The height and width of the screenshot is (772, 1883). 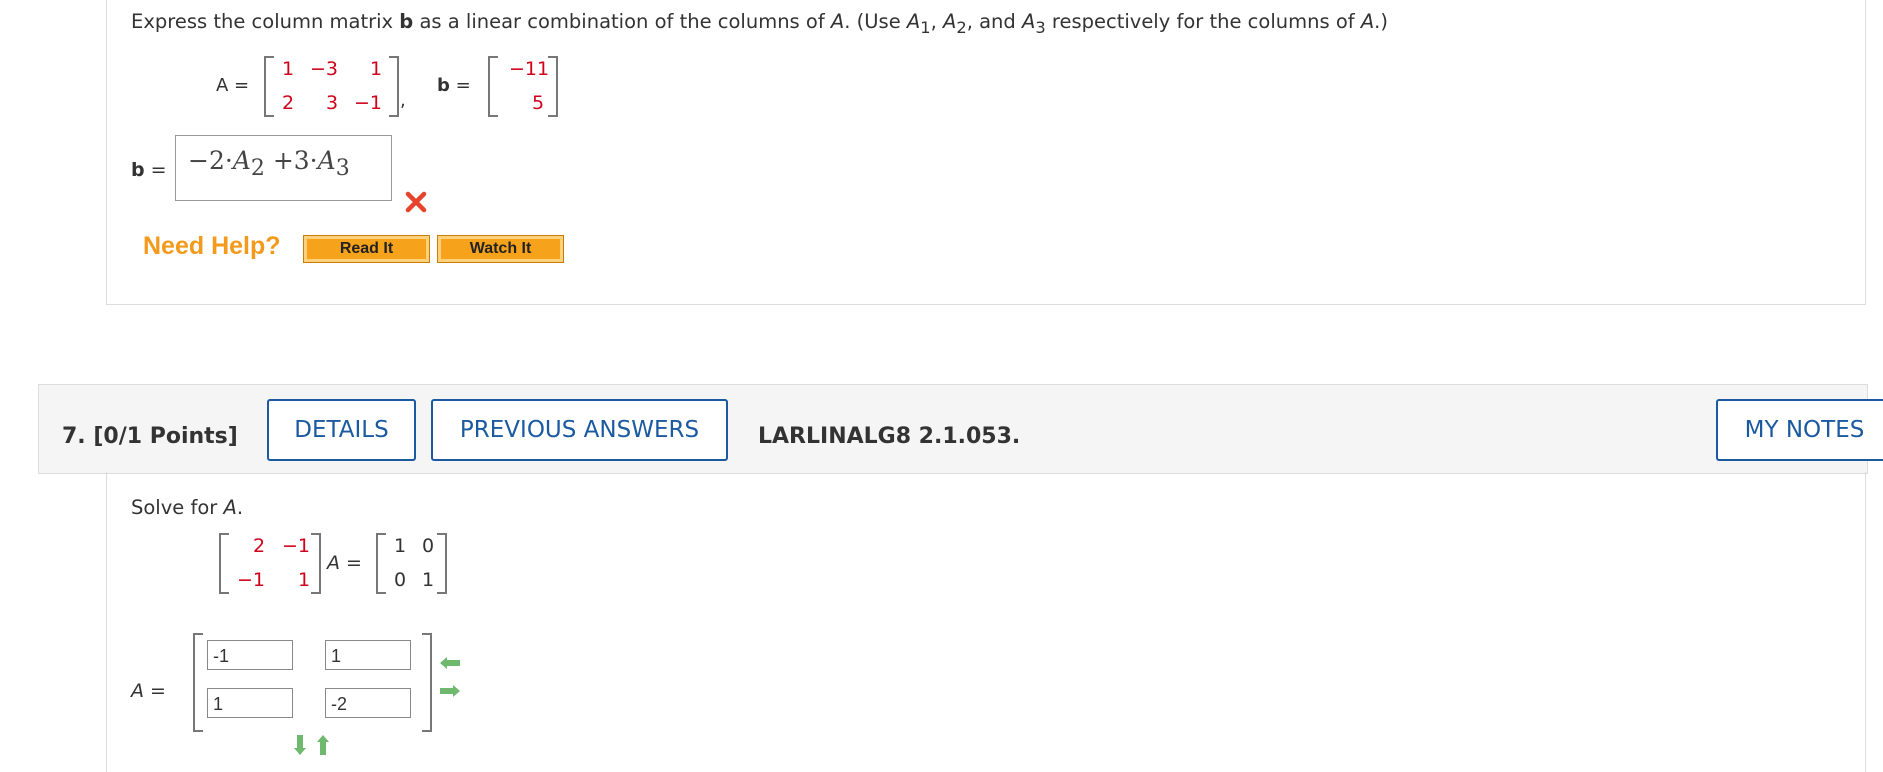 I want to click on q7-code: LARLINALG8 2.1.053., so click(x=889, y=436).